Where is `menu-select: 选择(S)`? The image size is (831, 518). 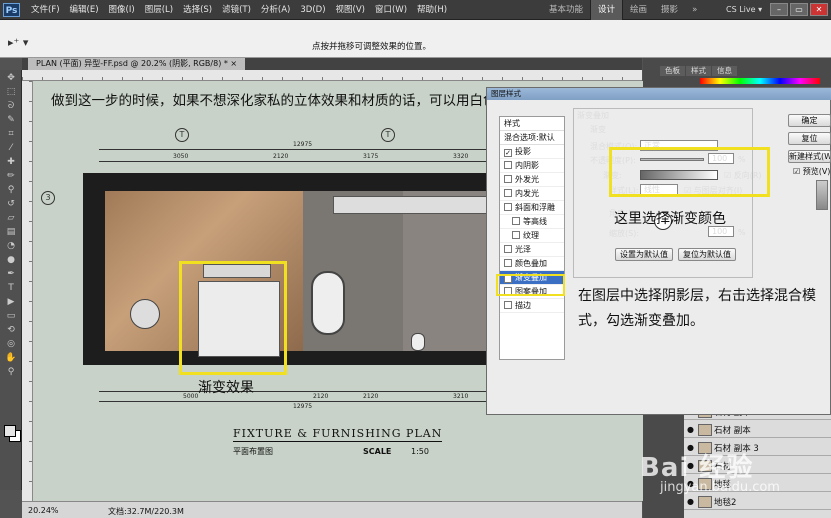 menu-select: 选择(S) is located at coordinates (197, 10).